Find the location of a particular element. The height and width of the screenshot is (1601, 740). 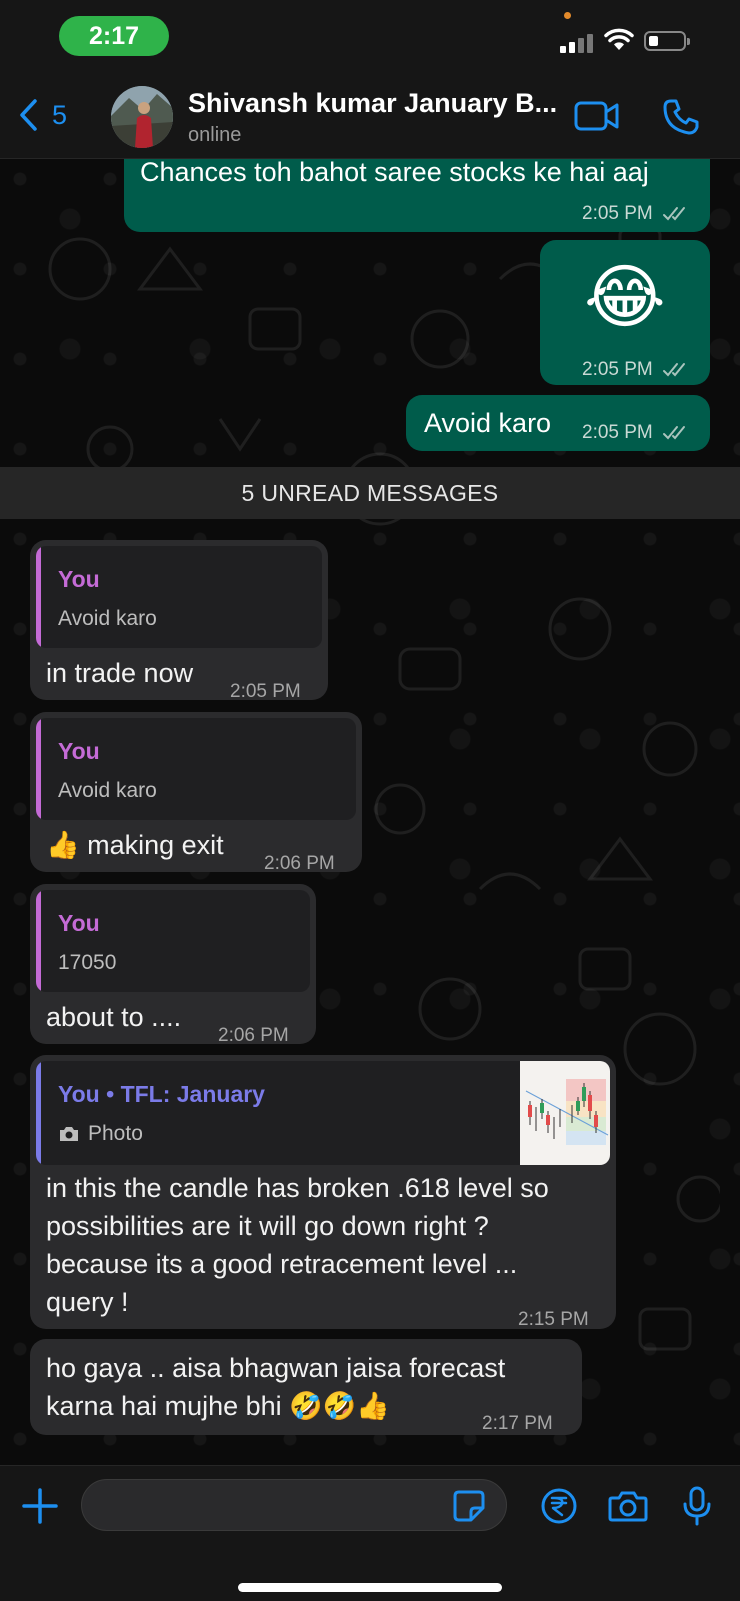

message-composer is located at coordinates (370, 1533).